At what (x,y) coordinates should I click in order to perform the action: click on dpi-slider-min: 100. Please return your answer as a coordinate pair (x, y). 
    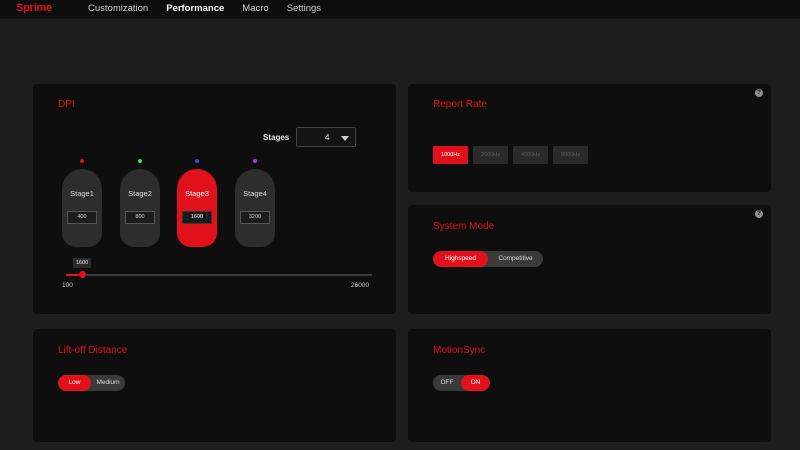
    Looking at the image, I should click on (67, 285).